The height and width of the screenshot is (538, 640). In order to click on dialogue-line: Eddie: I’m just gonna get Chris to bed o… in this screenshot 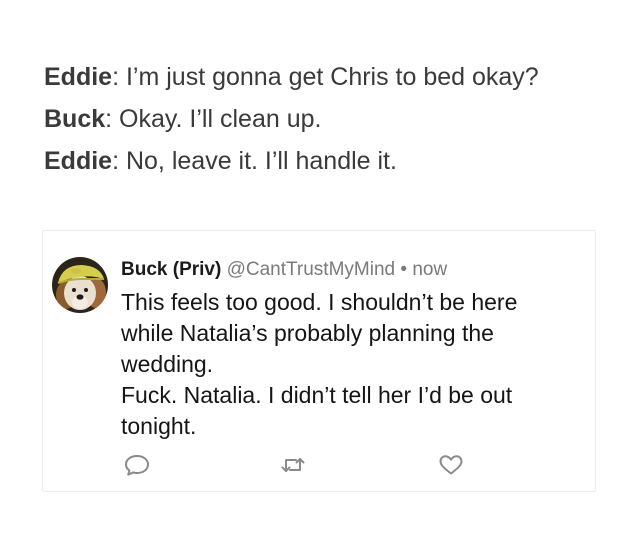, I will do `click(334, 77)`.